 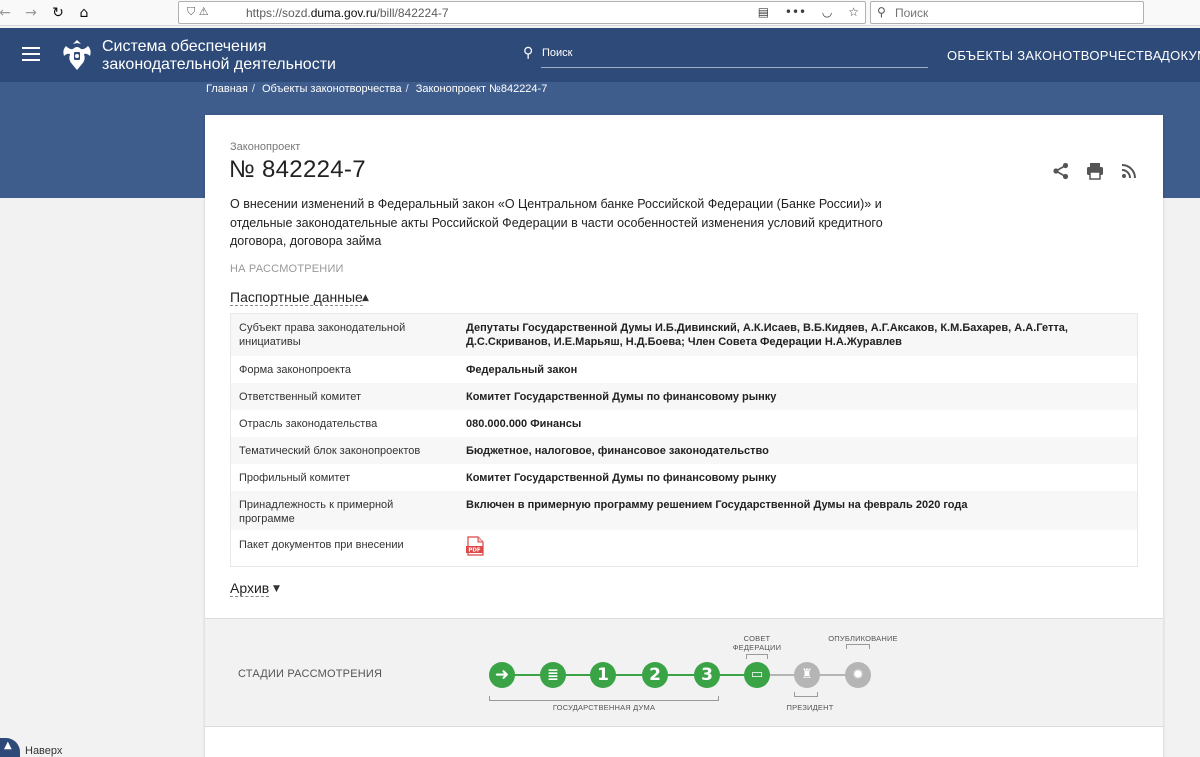 I want to click on stage-federation-council: ▭, so click(x=757, y=675).